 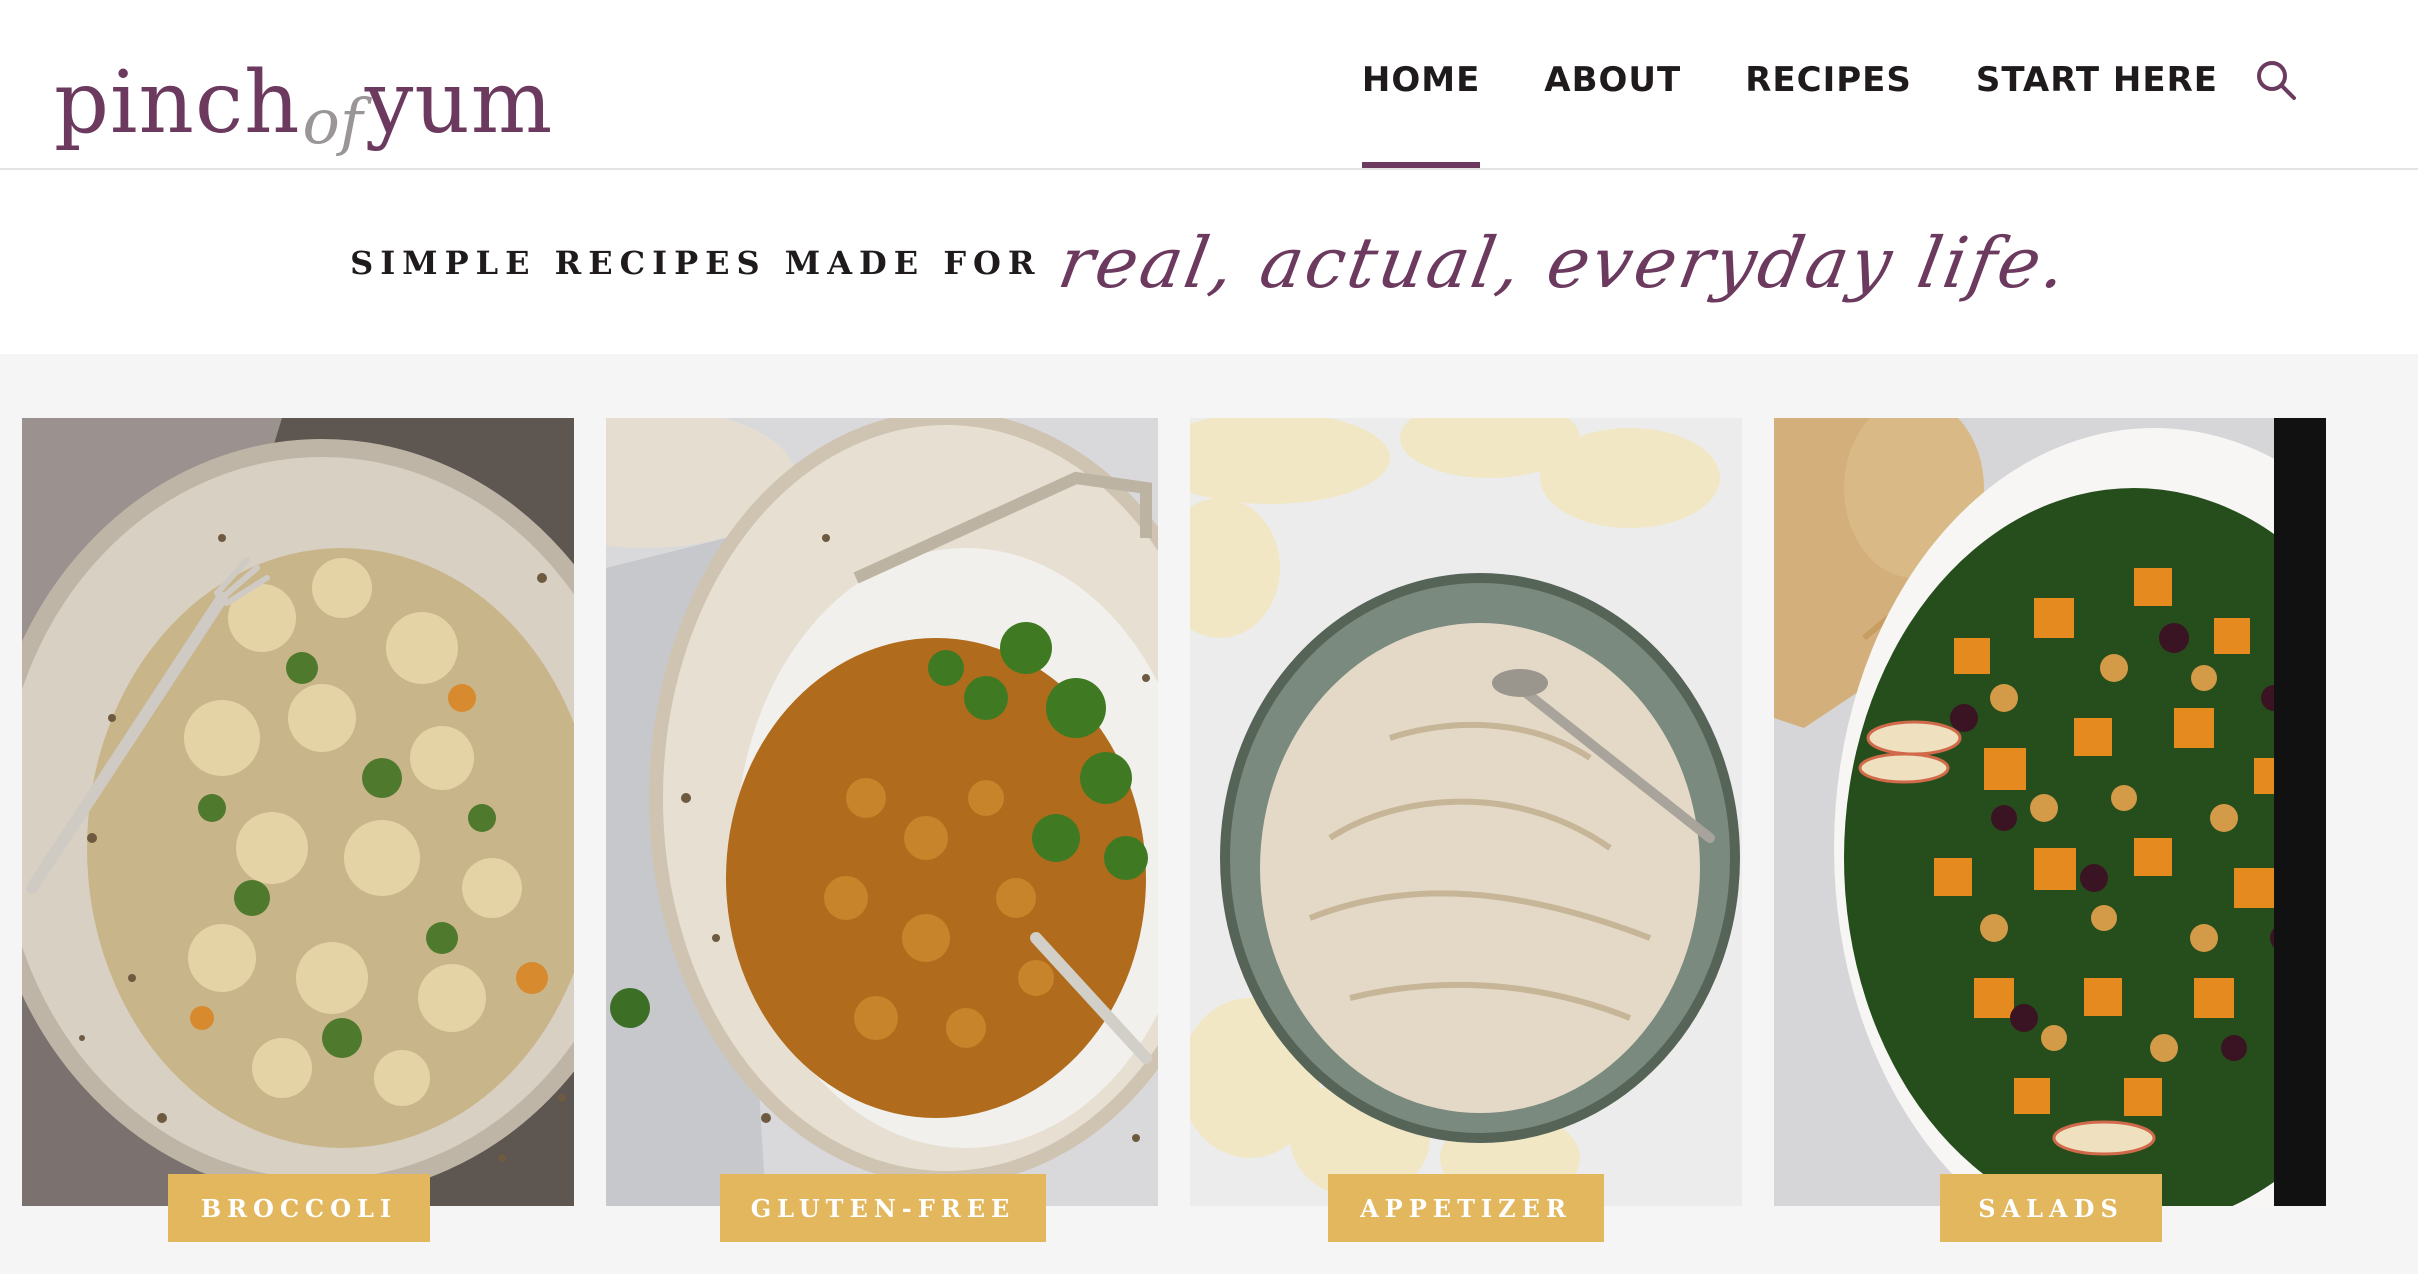 What do you see at coordinates (298, 812) in the screenshot?
I see `pasta-bowl-photo` at bounding box center [298, 812].